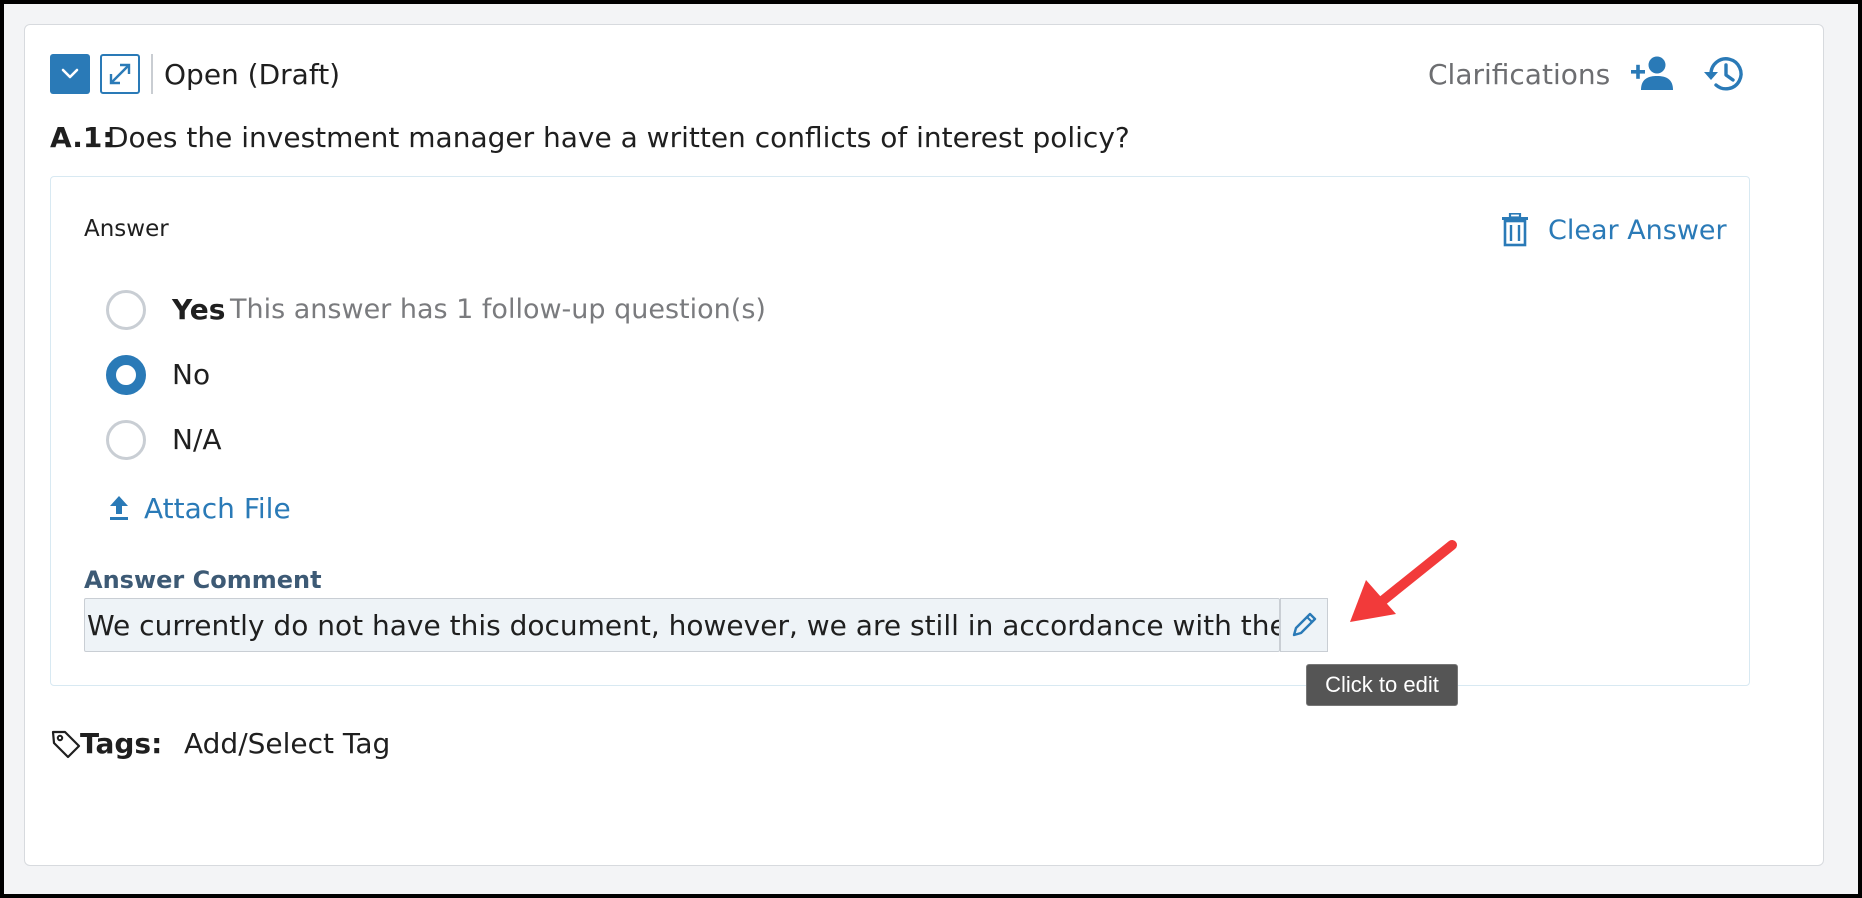 The image size is (1862, 898). Describe the element at coordinates (126, 229) in the screenshot. I see `answer-label: Answer` at that location.